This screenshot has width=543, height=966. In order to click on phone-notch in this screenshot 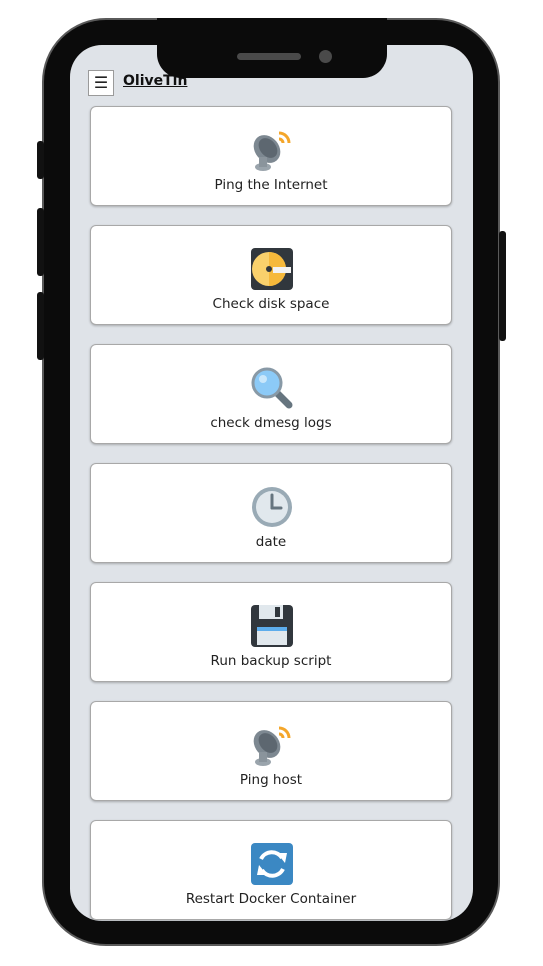, I will do `click(272, 48)`.